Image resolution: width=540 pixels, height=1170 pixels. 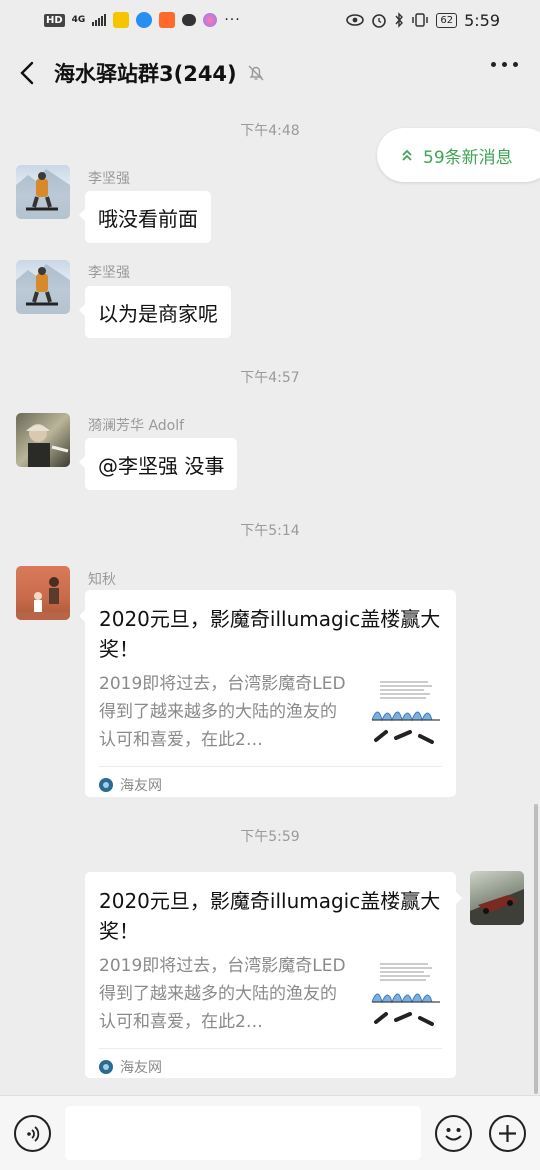 What do you see at coordinates (145, 74) in the screenshot?
I see `chat-title: 海水驿站群3(244)` at bounding box center [145, 74].